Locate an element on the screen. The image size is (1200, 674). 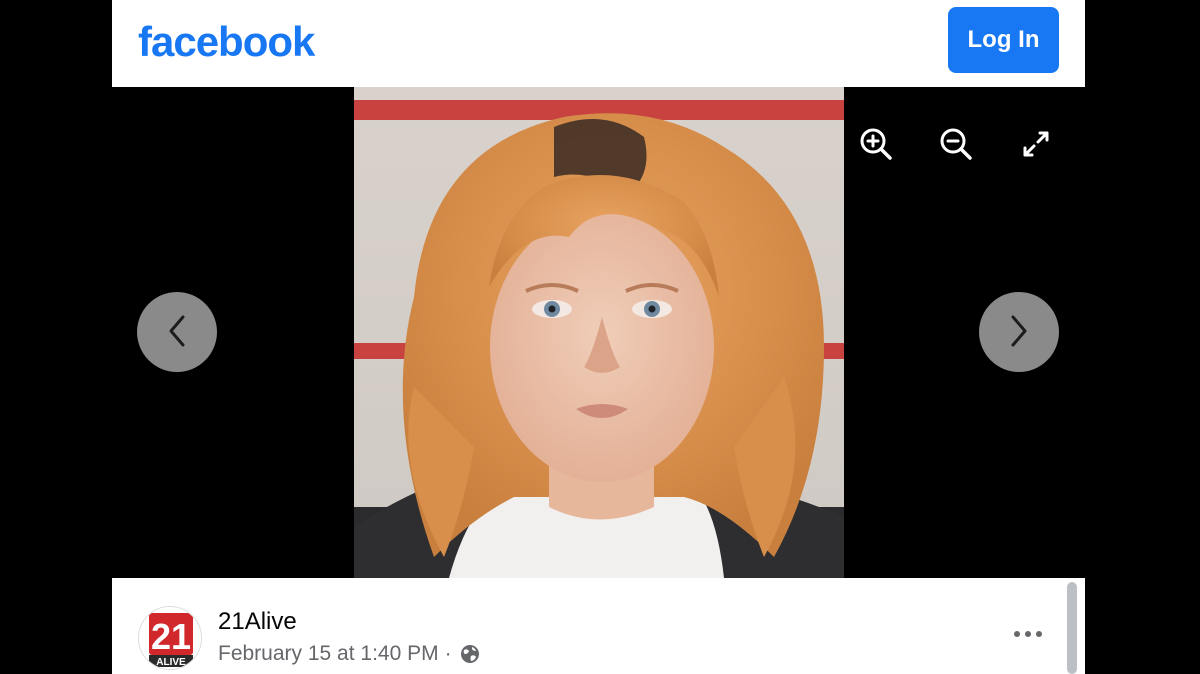
chevron-right-icon is located at coordinates (1019, 332).